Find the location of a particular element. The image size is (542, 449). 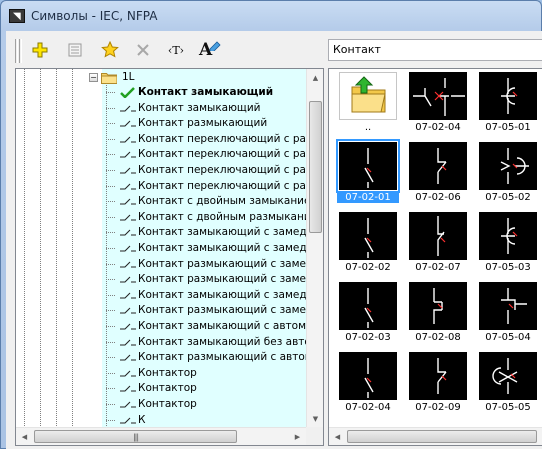

gallery-symbol-cell: 07-05-04 is located at coordinates (508, 315).